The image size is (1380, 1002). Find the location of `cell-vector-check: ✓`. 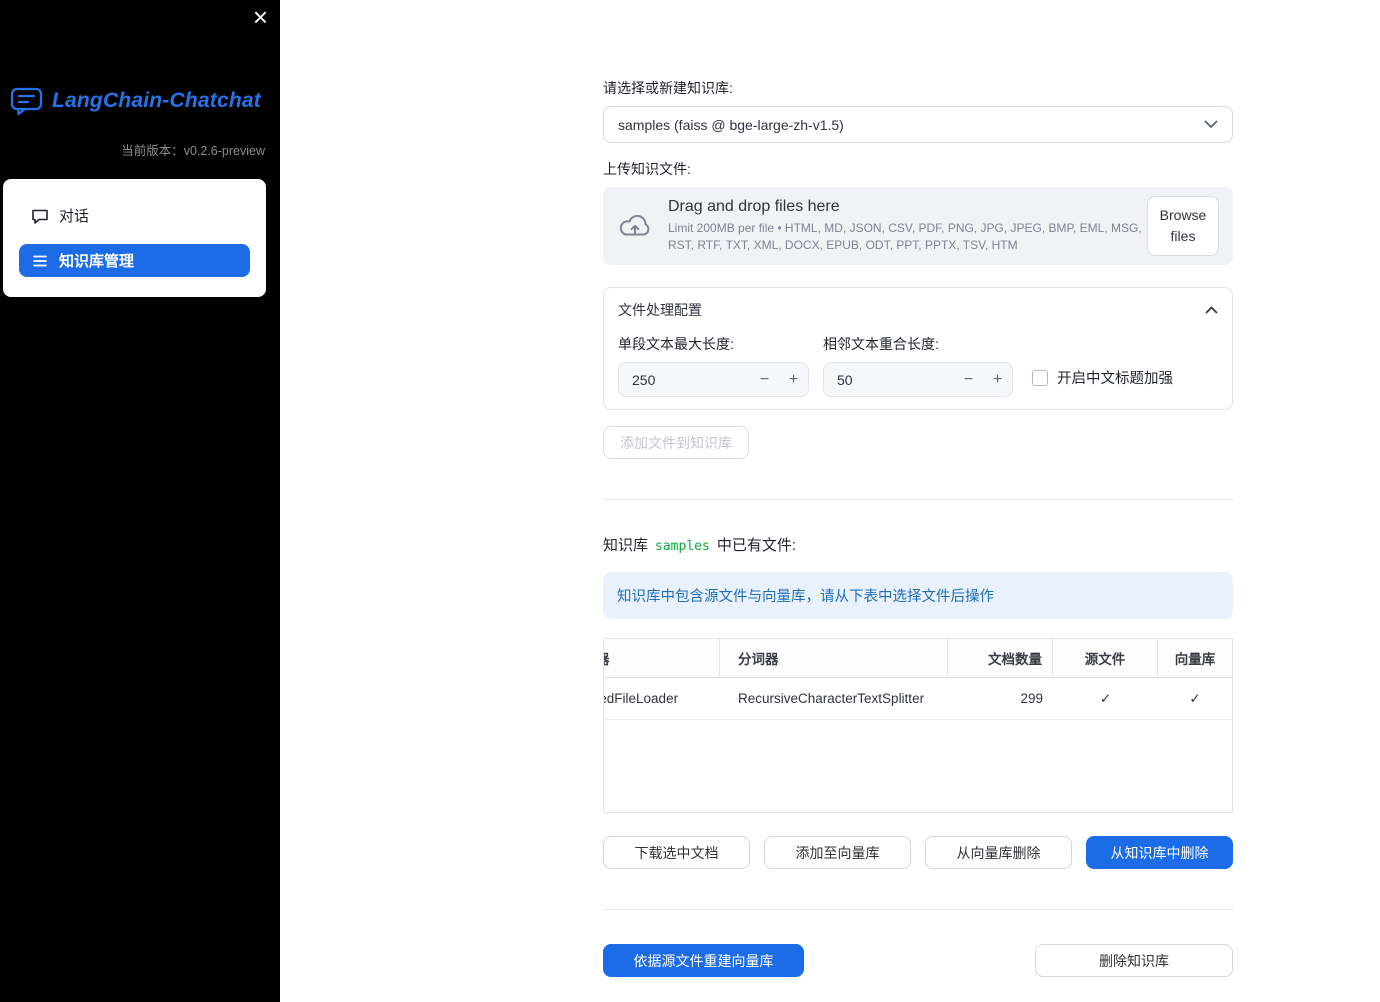

cell-vector-check: ✓ is located at coordinates (1195, 698).